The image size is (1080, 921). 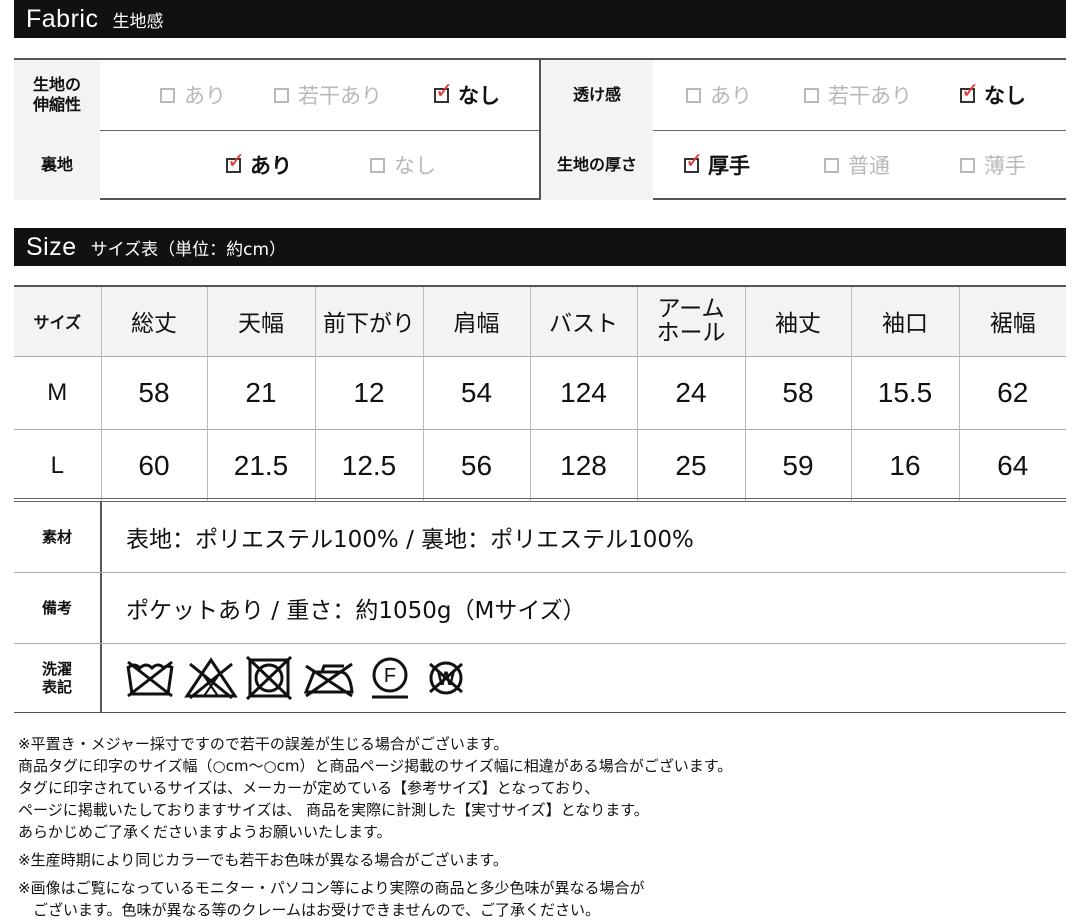 What do you see at coordinates (797, 465) in the screenshot?
I see `table-cell: 59` at bounding box center [797, 465].